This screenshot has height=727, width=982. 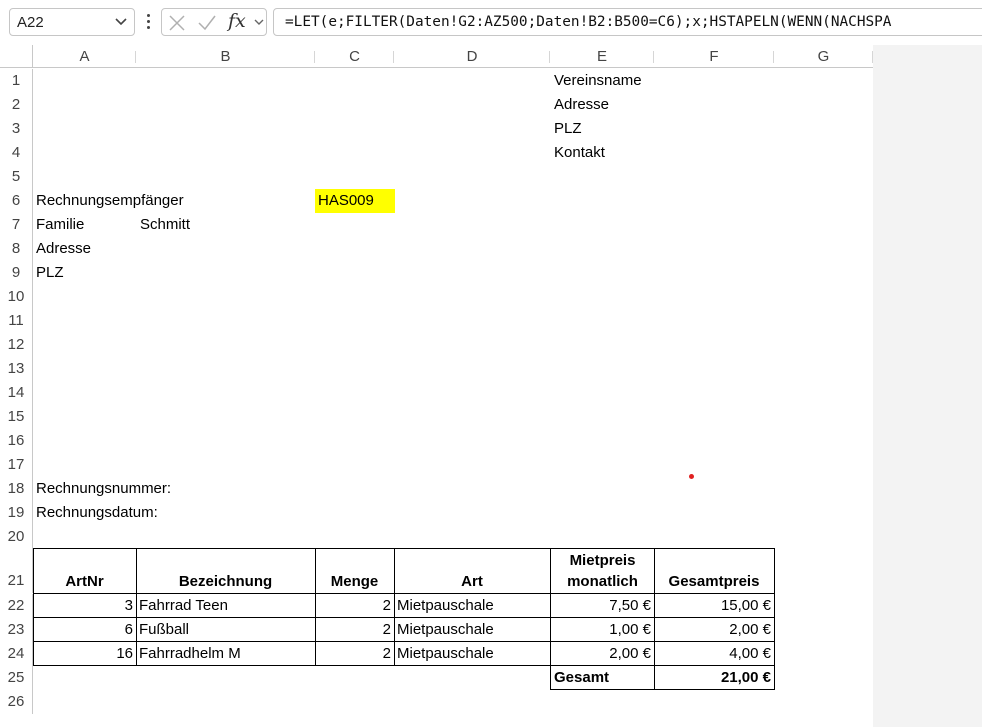 I want to click on row-header: 21, so click(x=16, y=571).